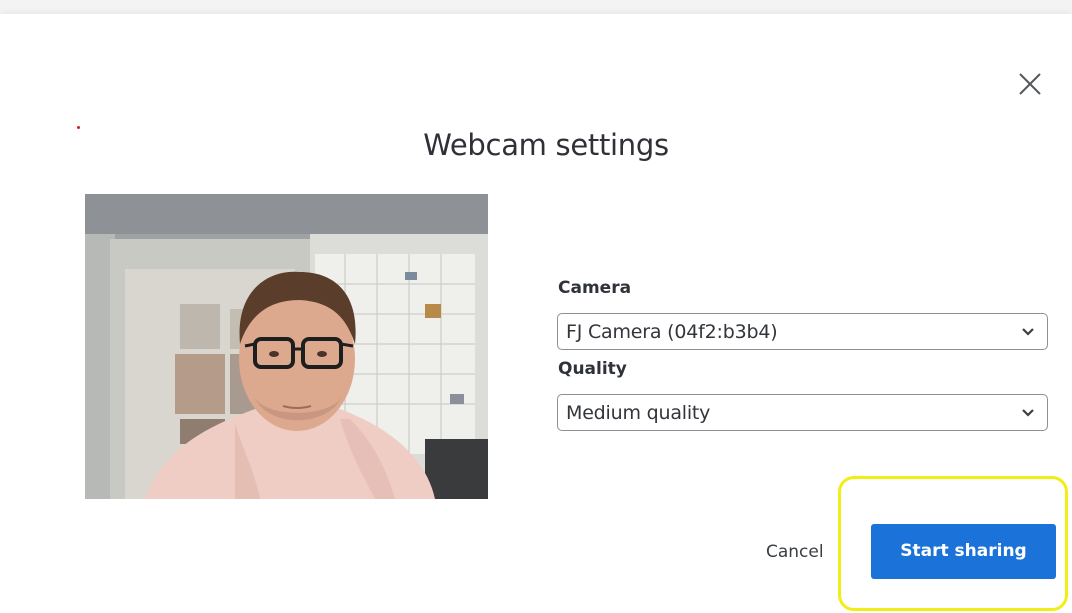 The height and width of the screenshot is (613, 1072). I want to click on quality-select-value: Medium quality, so click(638, 413).